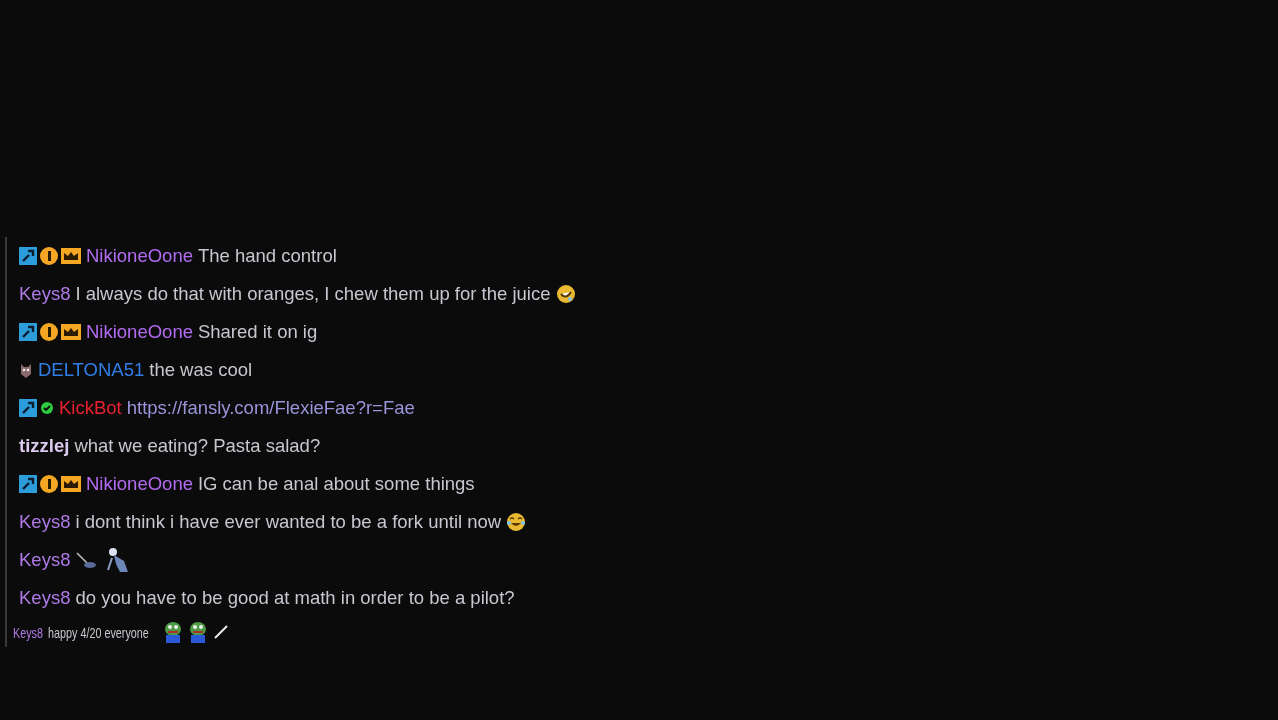  Describe the element at coordinates (295, 598) in the screenshot. I see `chat-message: do you have to be good at math in order to be a pilot?` at that location.